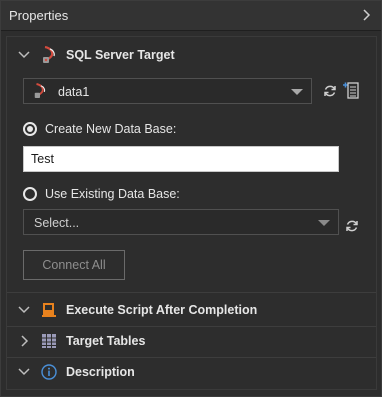 Image resolution: width=382 pixels, height=397 pixels. Describe the element at coordinates (167, 91) in the screenshot. I see `datasource-select: data1` at that location.